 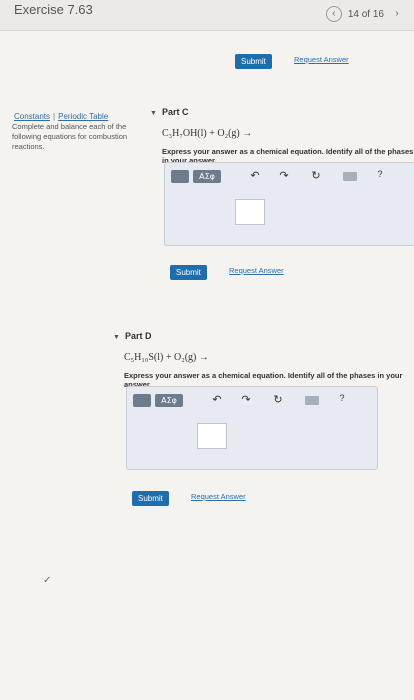 I want to click on chevron-left-icon: ‹, so click(x=333, y=14).